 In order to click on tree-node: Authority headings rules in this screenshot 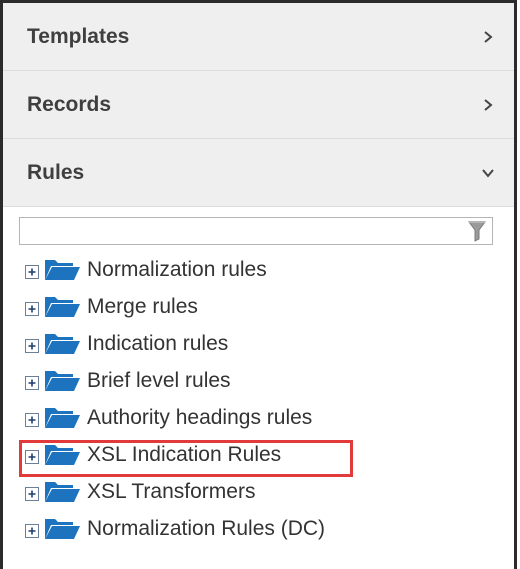, I will do `click(258, 417)`.